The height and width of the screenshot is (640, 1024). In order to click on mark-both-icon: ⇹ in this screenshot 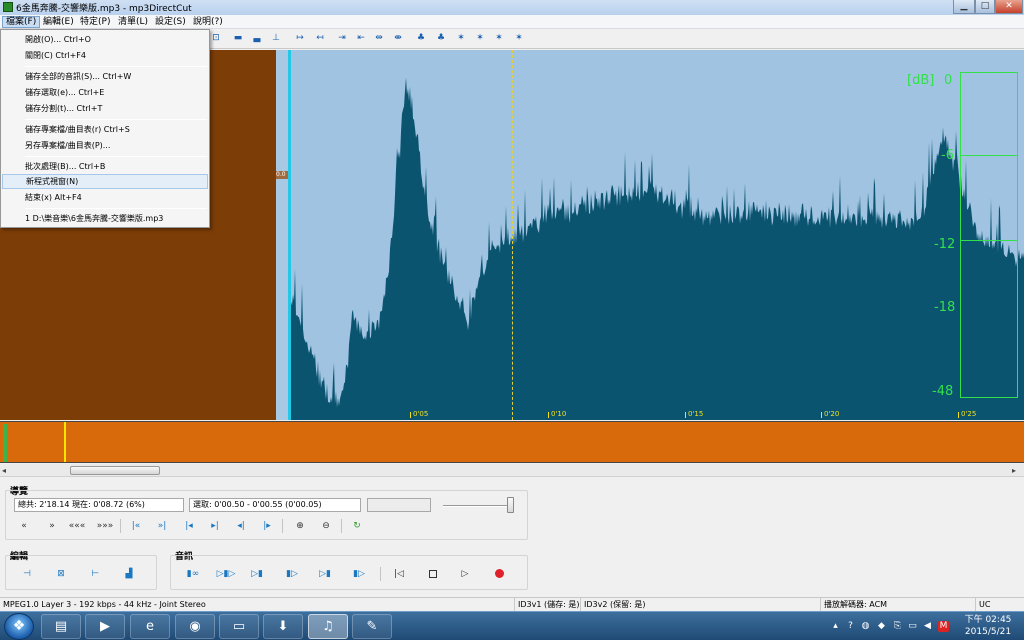, I will do `click(379, 38)`.